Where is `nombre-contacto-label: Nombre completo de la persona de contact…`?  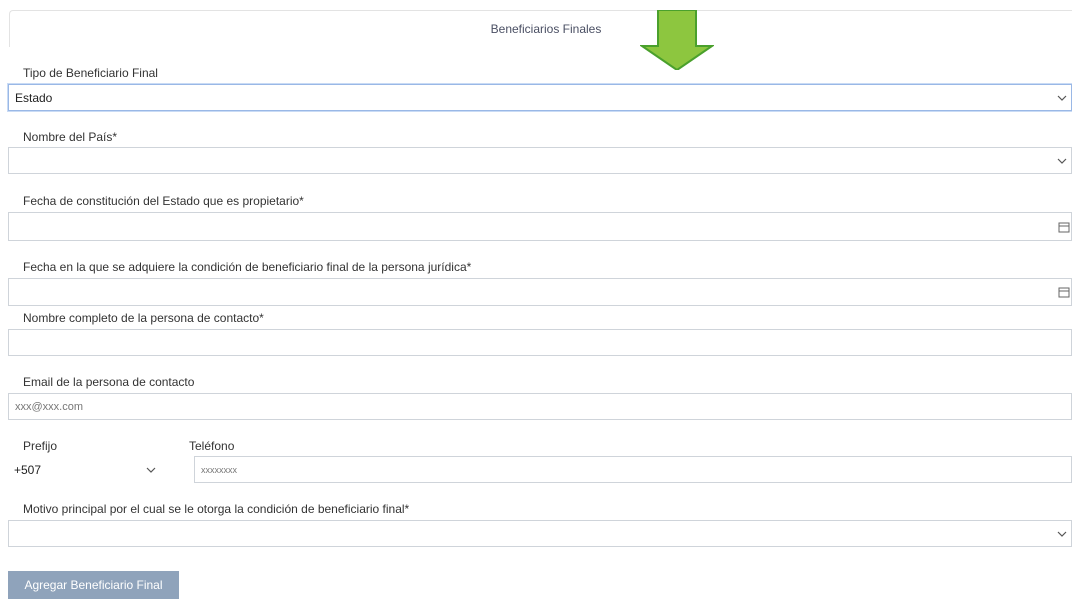
nombre-contacto-label: Nombre completo de la persona de contact… is located at coordinates (143, 318).